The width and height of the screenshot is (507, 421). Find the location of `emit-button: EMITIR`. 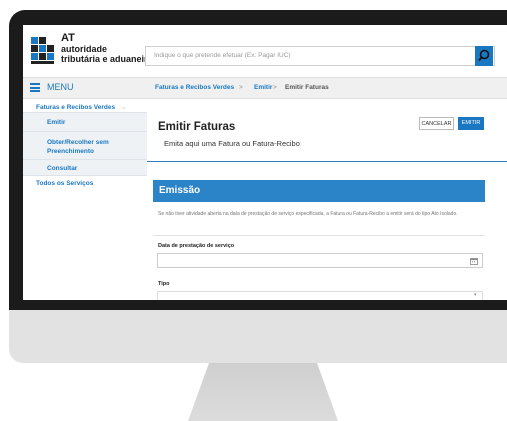

emit-button: EMITIR is located at coordinates (471, 123).